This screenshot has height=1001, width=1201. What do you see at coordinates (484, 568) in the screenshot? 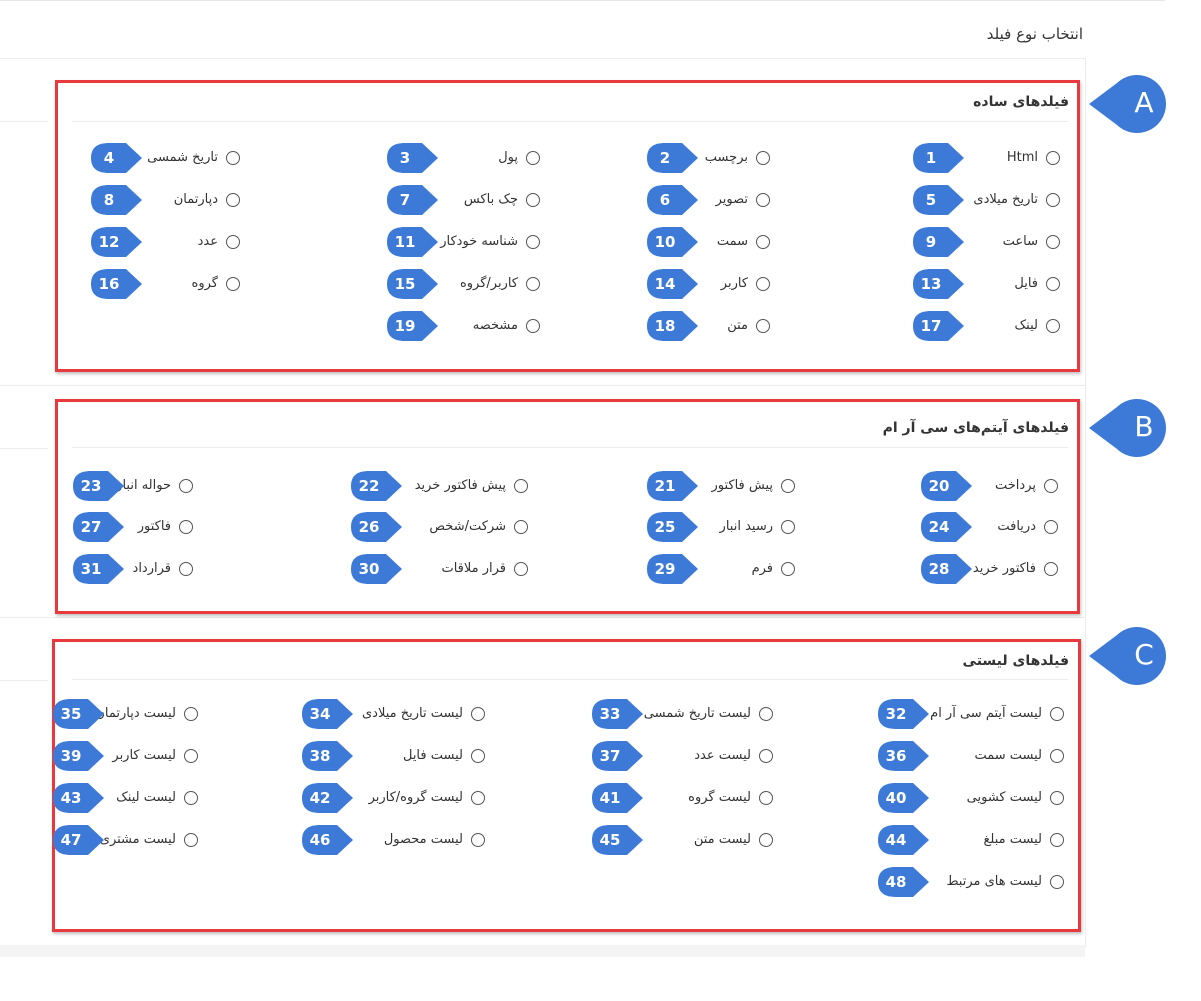
I see `field-type-option: قرار ملاقات` at bounding box center [484, 568].